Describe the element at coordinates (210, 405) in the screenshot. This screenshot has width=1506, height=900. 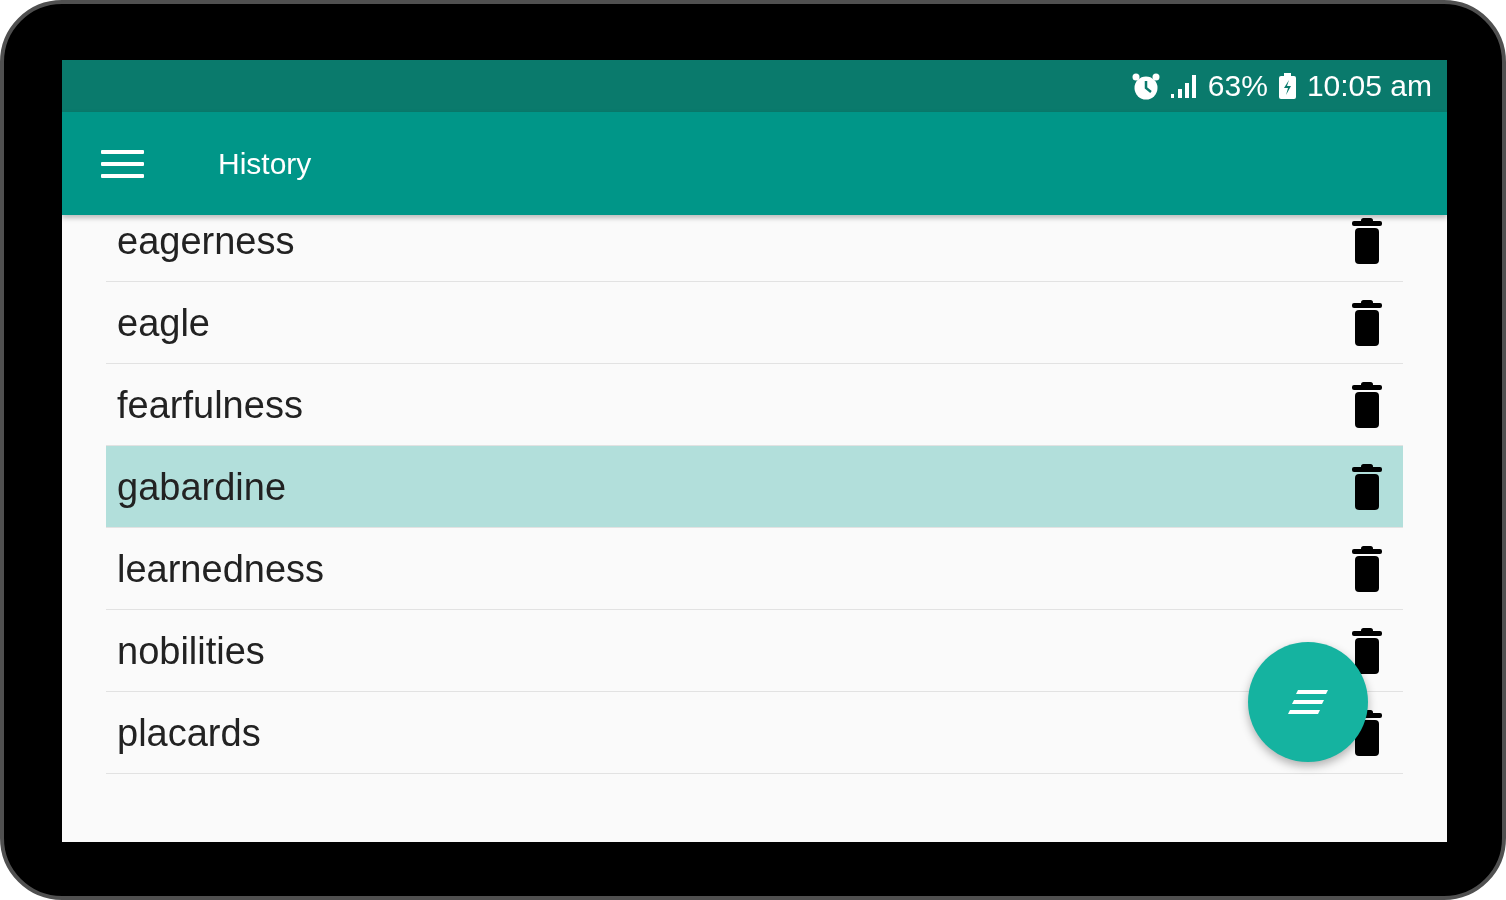
I see `history-word: fearfulness` at that location.